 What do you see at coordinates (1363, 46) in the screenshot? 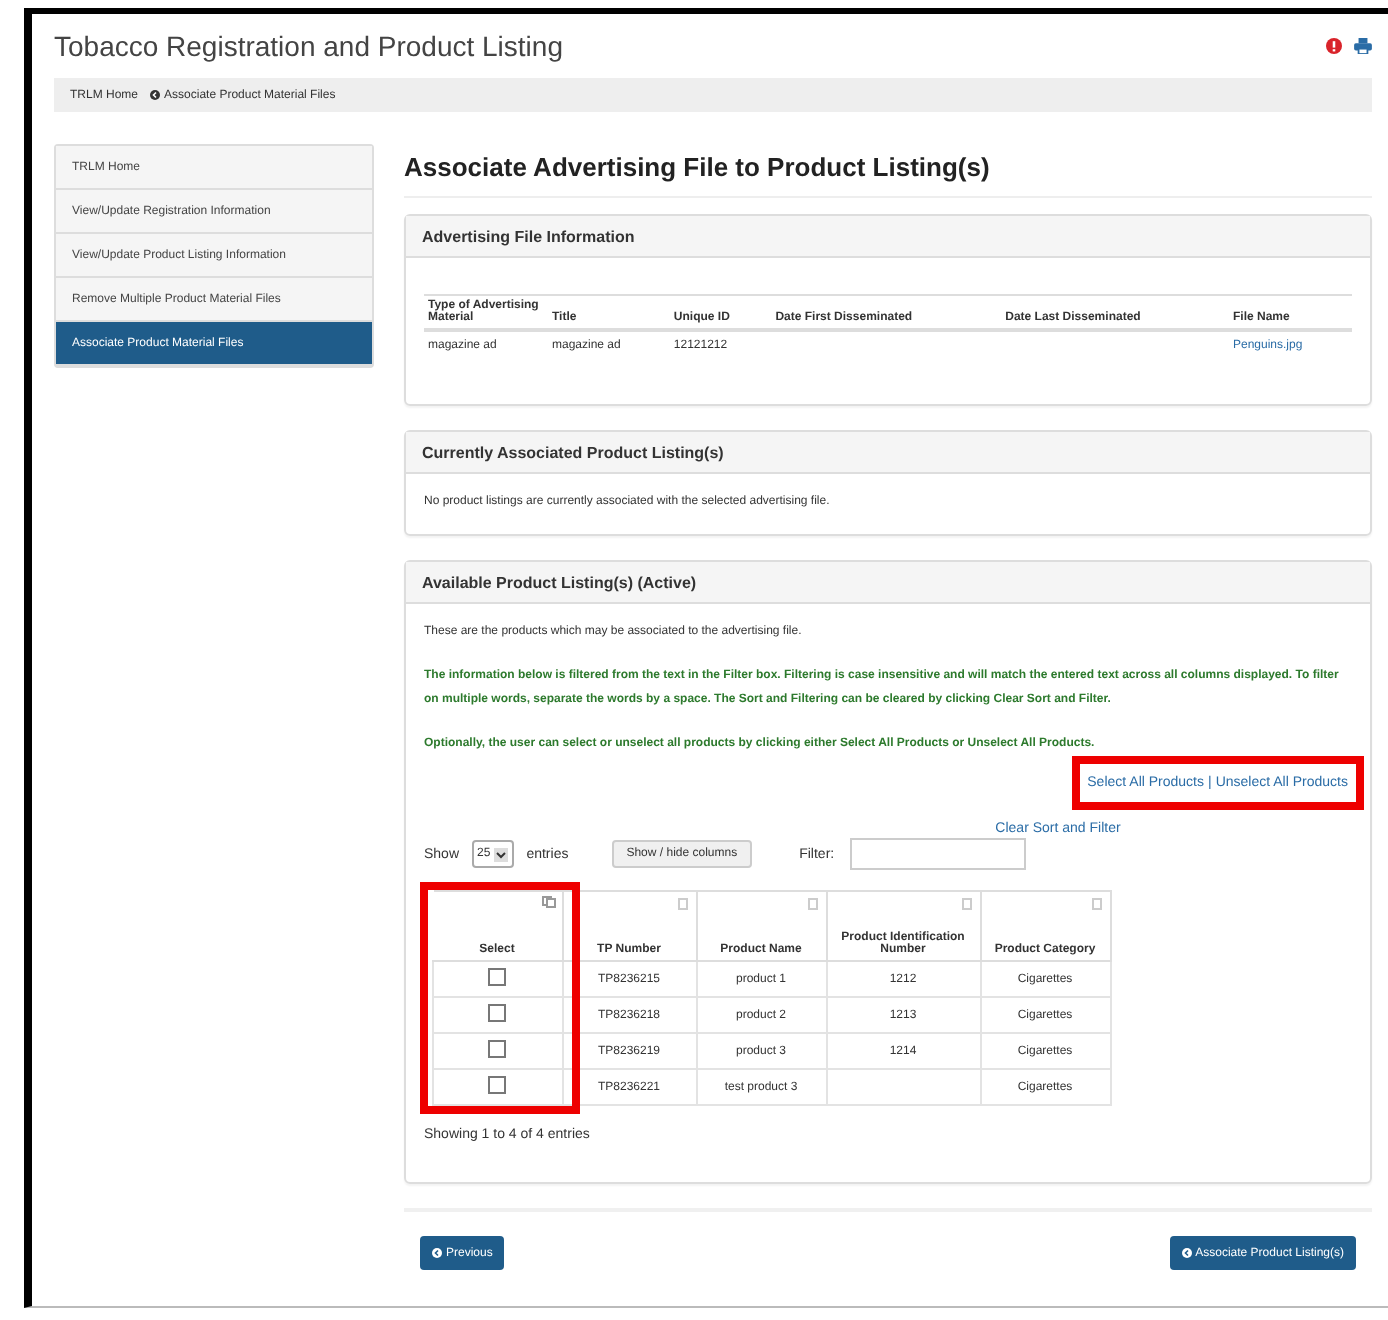
I see `print-icon` at bounding box center [1363, 46].